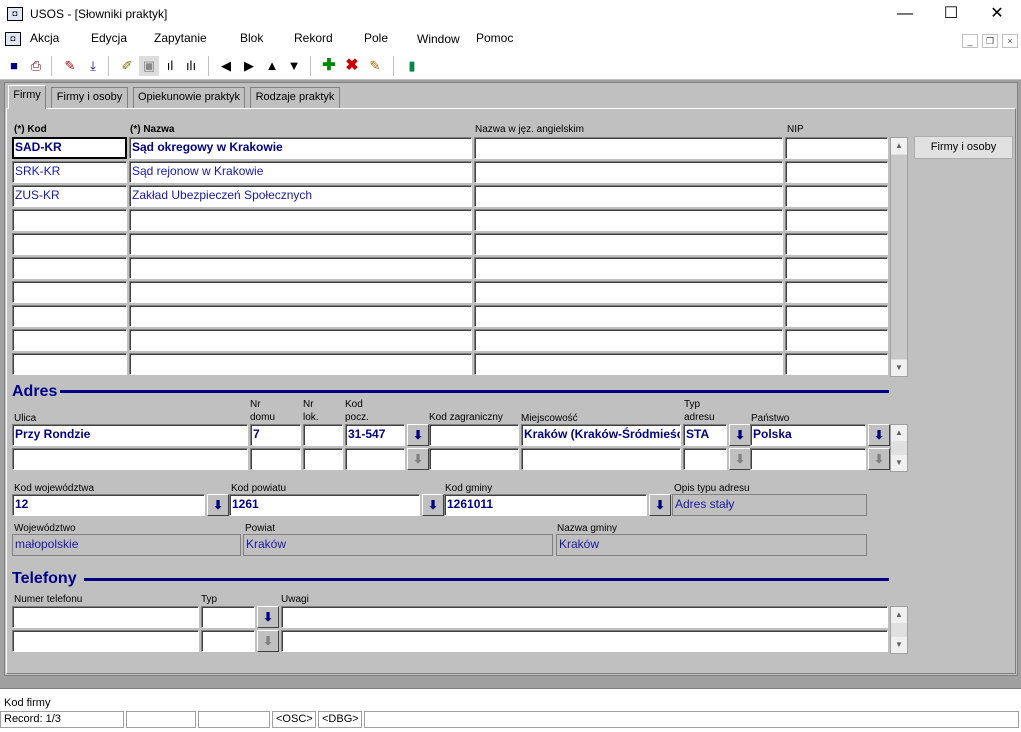  Describe the element at coordinates (433, 505) in the screenshot. I see `kod-powiatu-lov-icon: ⬇` at that location.